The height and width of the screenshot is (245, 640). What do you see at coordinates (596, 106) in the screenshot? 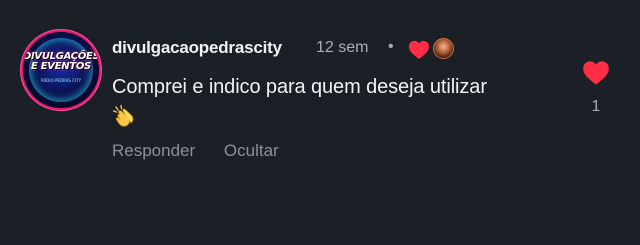
I see `like-count: 1` at bounding box center [596, 106].